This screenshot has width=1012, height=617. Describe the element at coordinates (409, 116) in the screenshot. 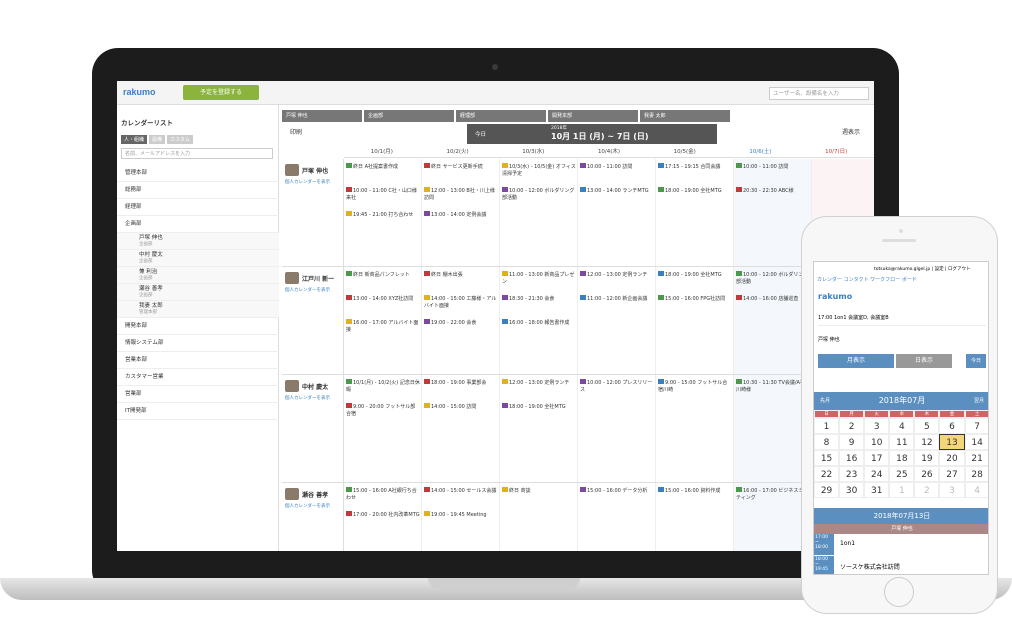

I see `dept-selector: 企画部` at that location.